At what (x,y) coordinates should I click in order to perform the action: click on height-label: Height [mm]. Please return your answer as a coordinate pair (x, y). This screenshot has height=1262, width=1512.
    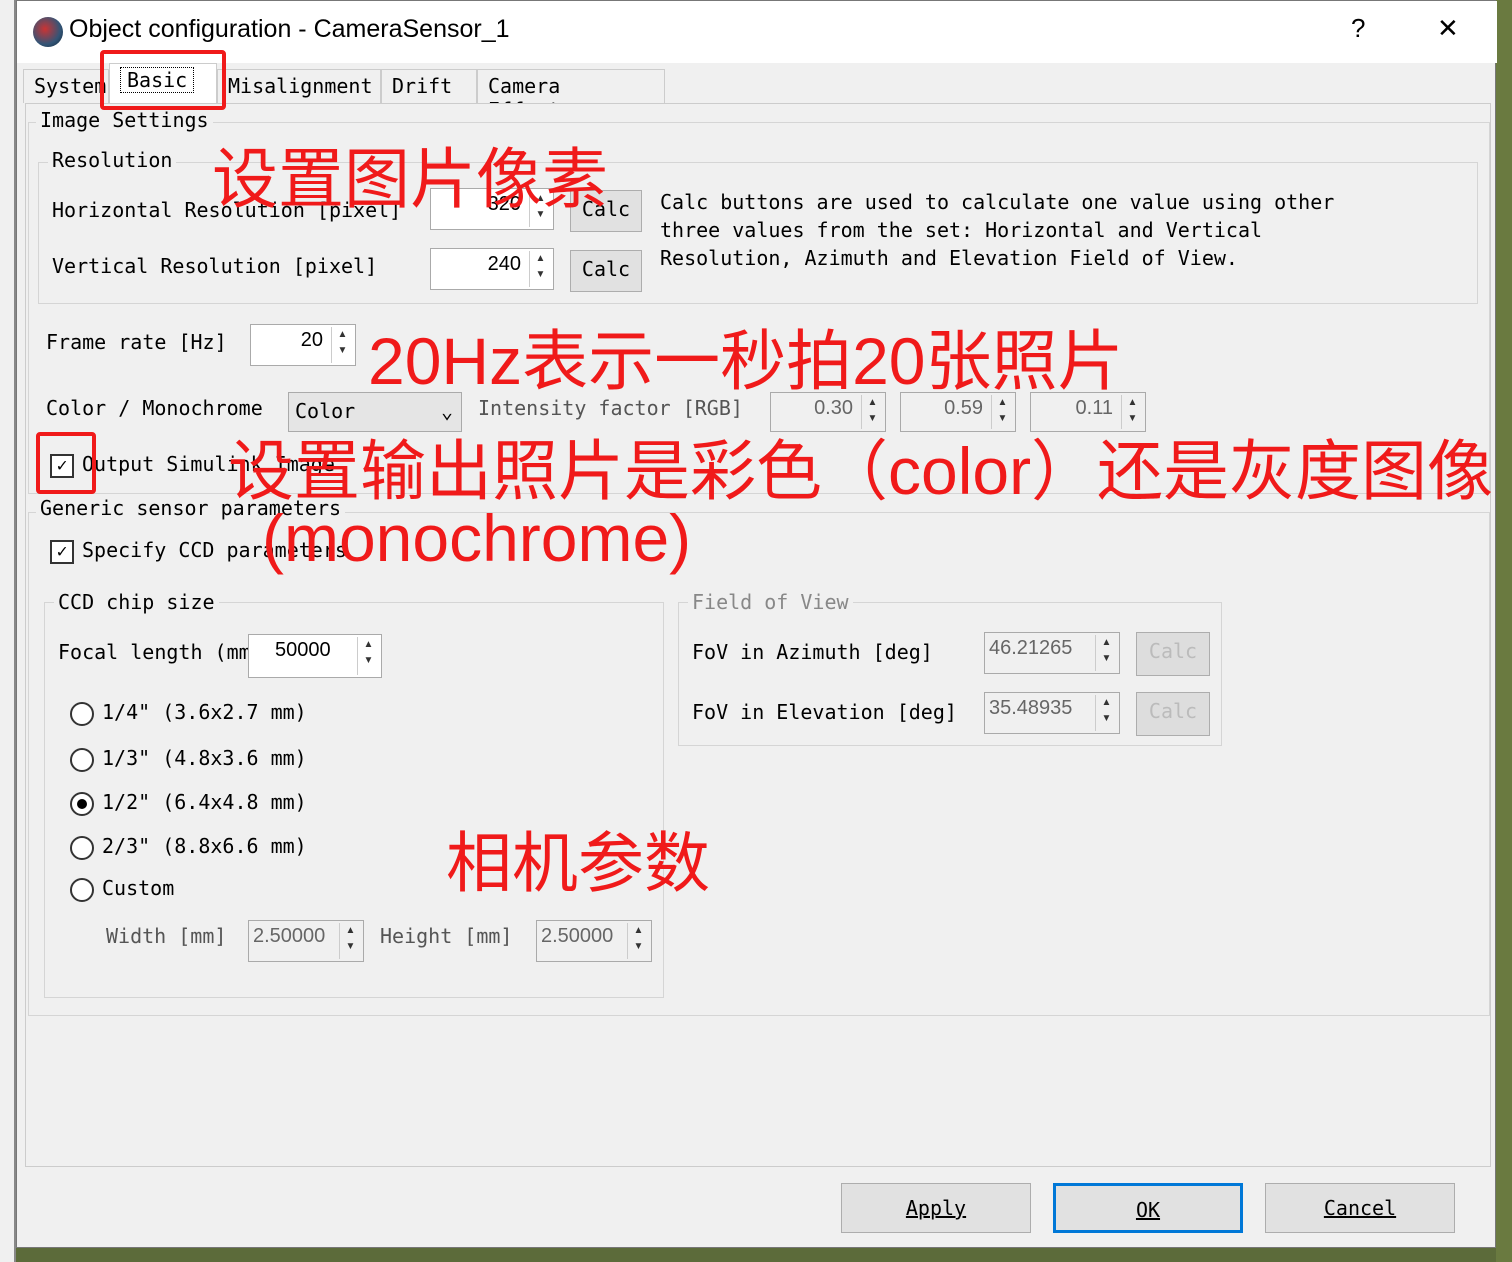
    Looking at the image, I should click on (446, 936).